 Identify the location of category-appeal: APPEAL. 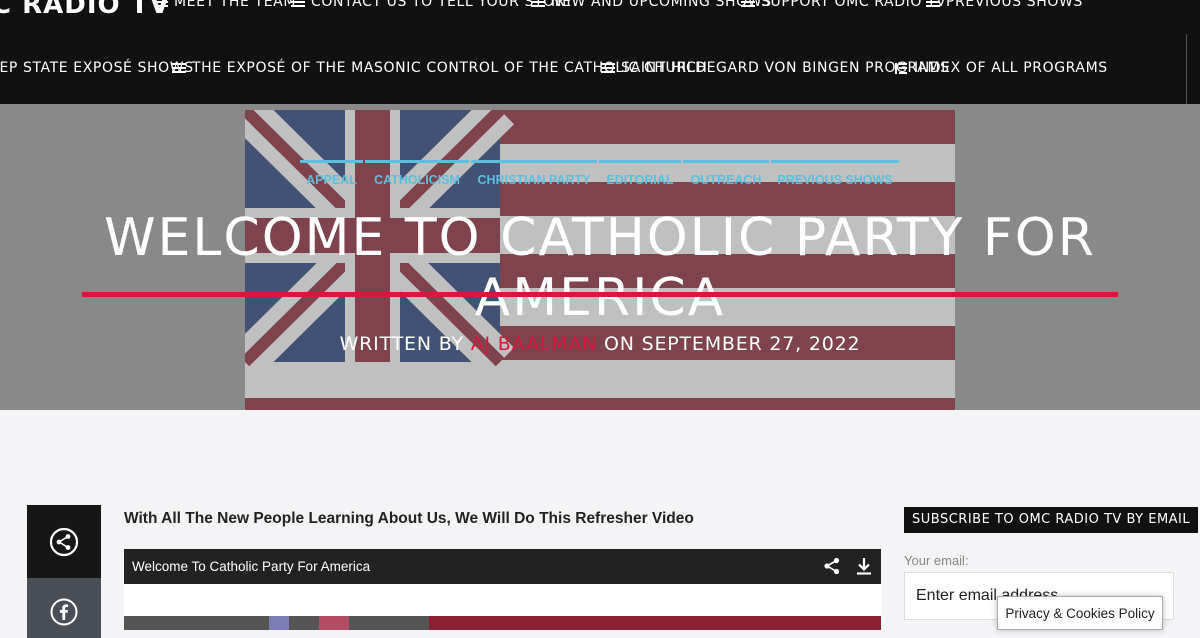
(331, 174).